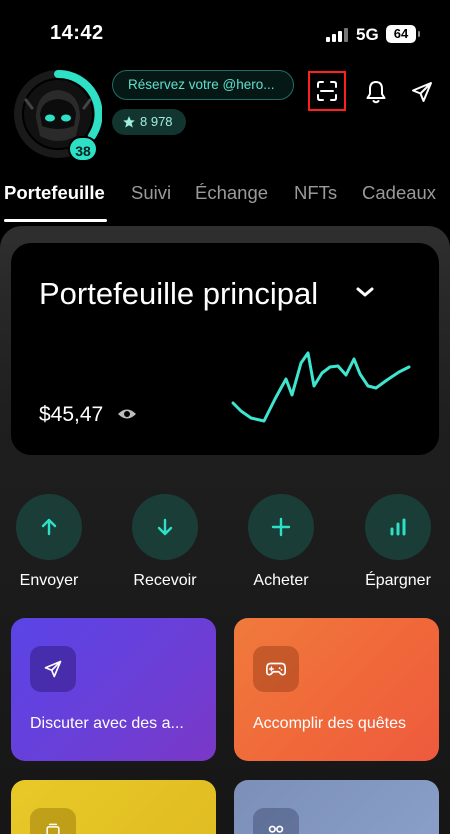 Image resolution: width=450 pixels, height=834 pixels. I want to click on status-bar: 14:42 5G 64, so click(225, 31).